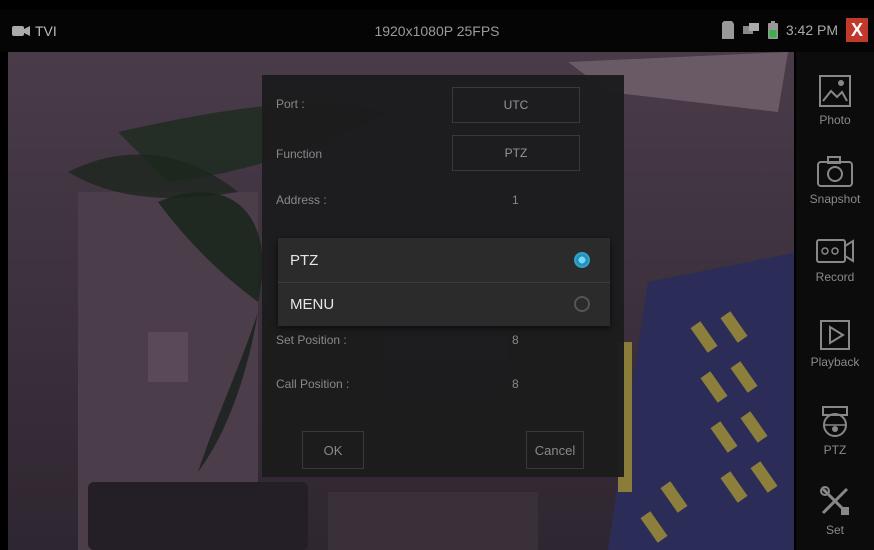 This screenshot has width=874, height=550. I want to click on status-bar: TVI 1920x1080P 25FPS 3:42 PM X, so click(437, 31).